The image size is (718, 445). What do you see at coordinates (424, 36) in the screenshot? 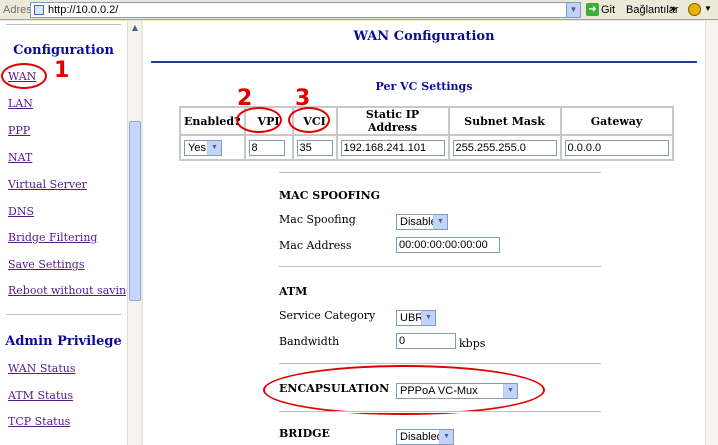
I see `page-title: WAN Configuration` at bounding box center [424, 36].